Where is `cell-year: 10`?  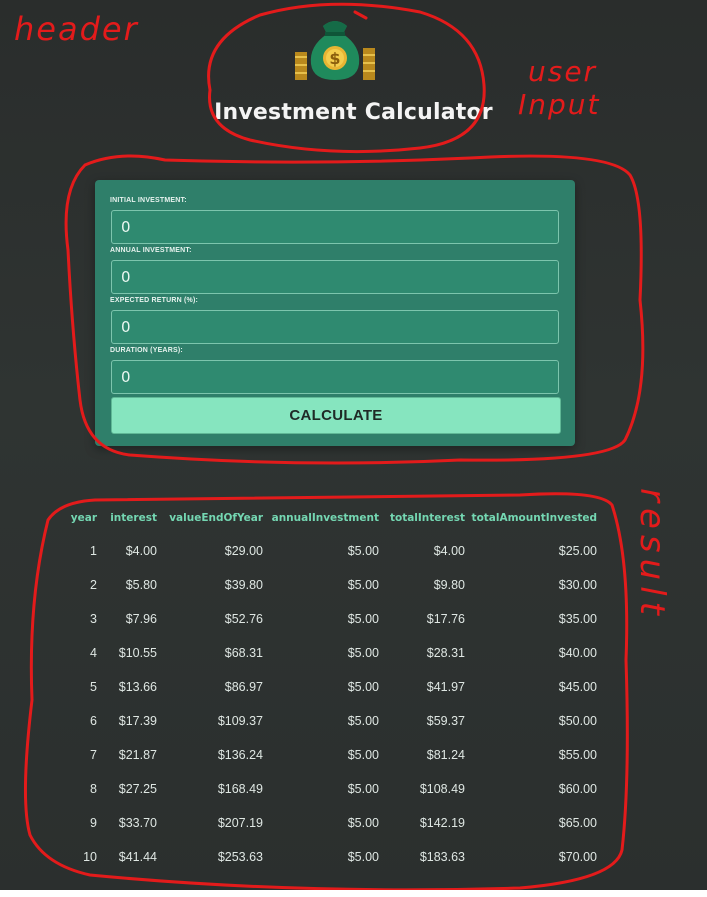 cell-year: 10 is located at coordinates (90, 857).